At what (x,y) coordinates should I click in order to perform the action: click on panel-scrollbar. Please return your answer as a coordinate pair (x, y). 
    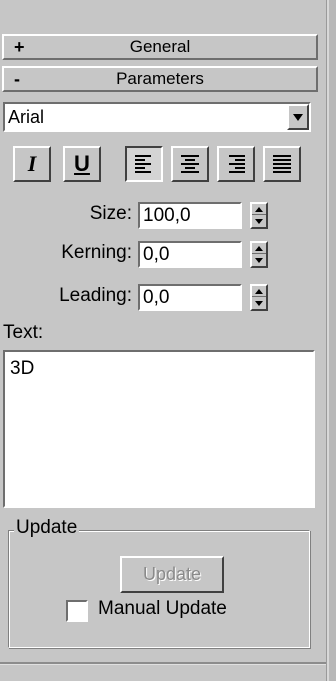
    Looking at the image, I should click on (331, 340).